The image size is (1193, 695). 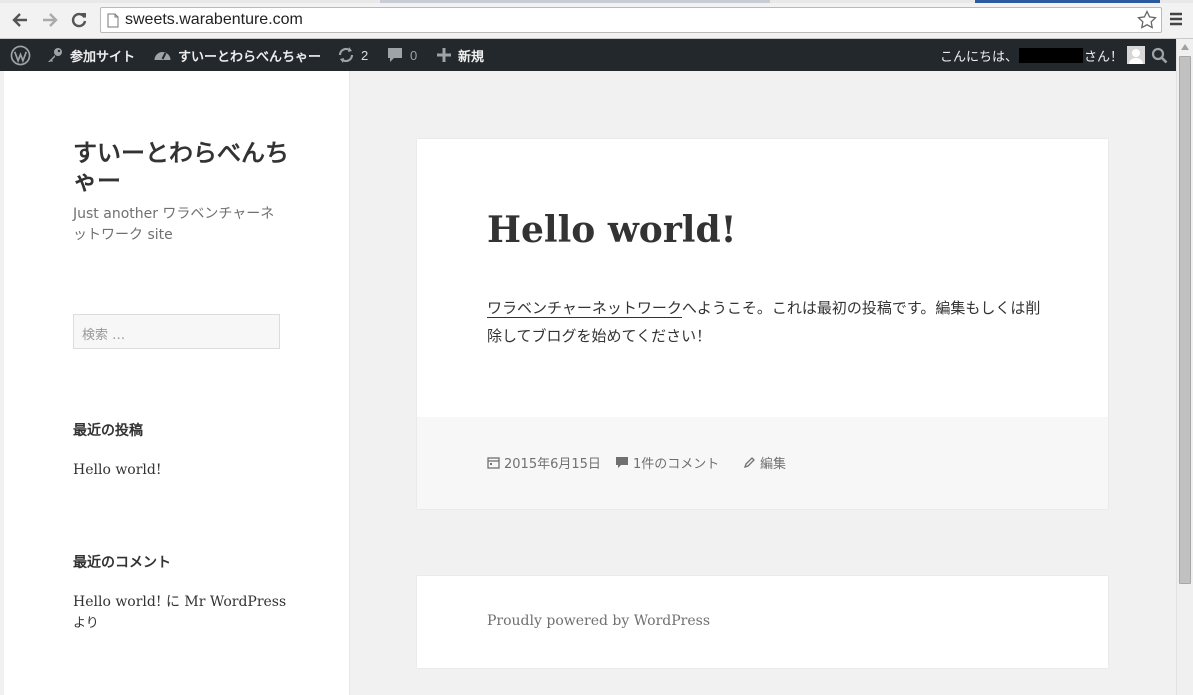 What do you see at coordinates (180, 613) in the screenshot?
I see `recent-comment-item: Hello world! に Mr WordPress より` at bounding box center [180, 613].